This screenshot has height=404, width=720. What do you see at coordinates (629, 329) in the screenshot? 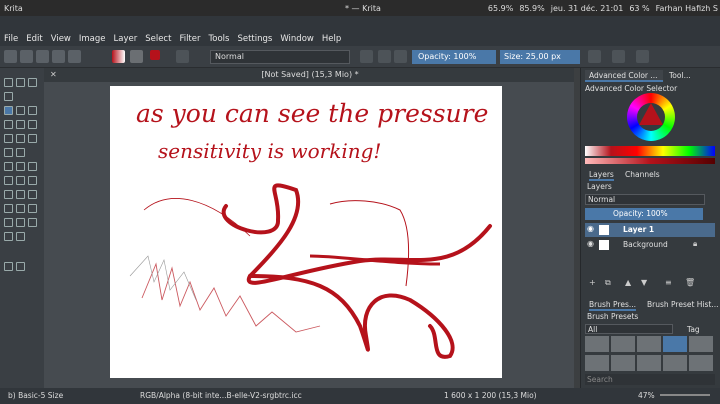
I see `brush-filter-select: All` at bounding box center [629, 329].